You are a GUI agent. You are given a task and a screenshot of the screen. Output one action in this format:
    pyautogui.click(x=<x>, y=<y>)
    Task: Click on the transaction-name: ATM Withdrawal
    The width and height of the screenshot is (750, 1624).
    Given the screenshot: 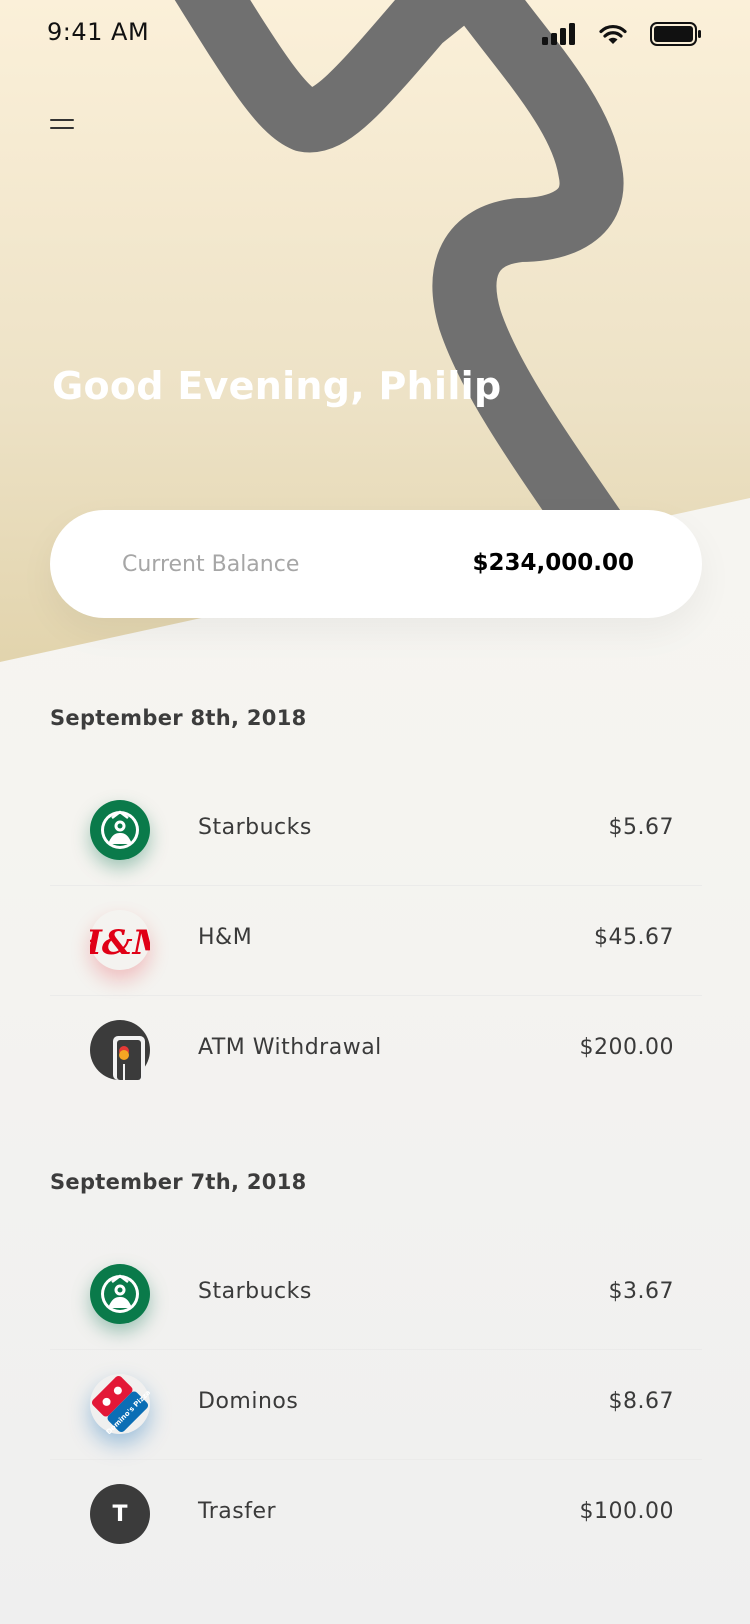 What is the action you would take?
    pyautogui.click(x=290, y=1047)
    